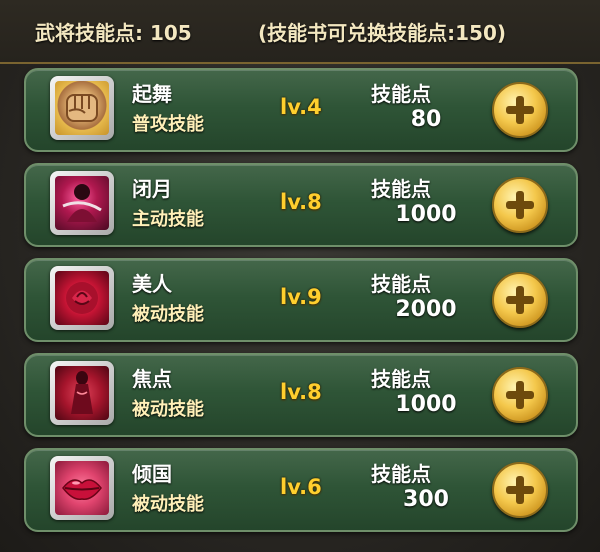 The height and width of the screenshot is (552, 600). What do you see at coordinates (152, 379) in the screenshot?
I see `skill-name: 焦点` at bounding box center [152, 379].